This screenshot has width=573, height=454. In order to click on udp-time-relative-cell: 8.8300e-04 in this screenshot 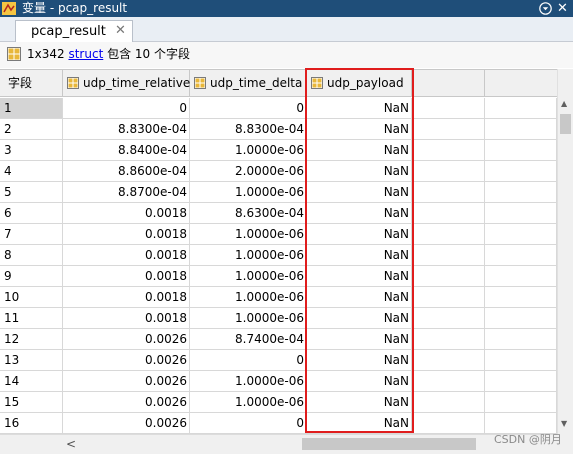, I will do `click(126, 129)`.